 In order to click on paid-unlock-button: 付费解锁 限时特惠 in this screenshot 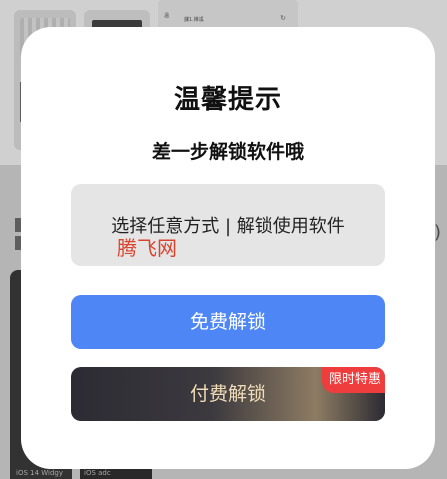, I will do `click(228, 394)`.